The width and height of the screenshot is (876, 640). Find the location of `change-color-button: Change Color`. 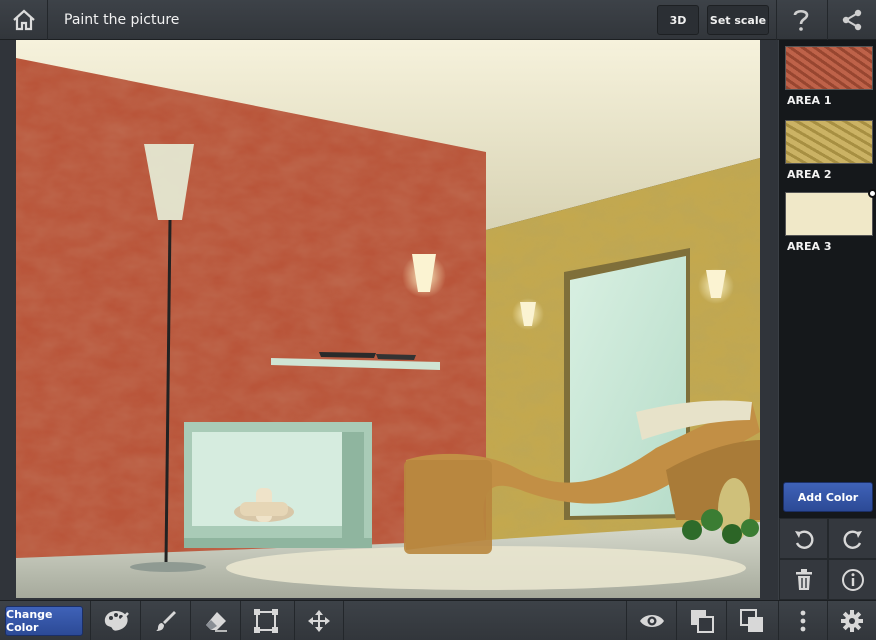

change-color-button: Change Color is located at coordinates (44, 621).